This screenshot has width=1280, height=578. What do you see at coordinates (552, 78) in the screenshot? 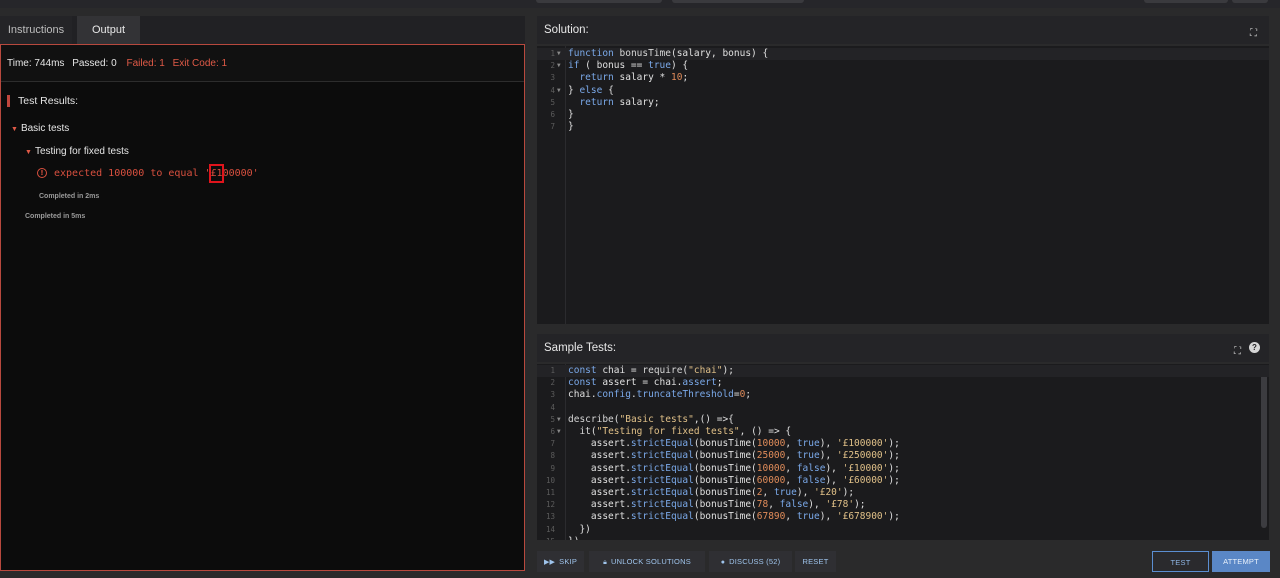
I see `line-number: 3` at bounding box center [552, 78].